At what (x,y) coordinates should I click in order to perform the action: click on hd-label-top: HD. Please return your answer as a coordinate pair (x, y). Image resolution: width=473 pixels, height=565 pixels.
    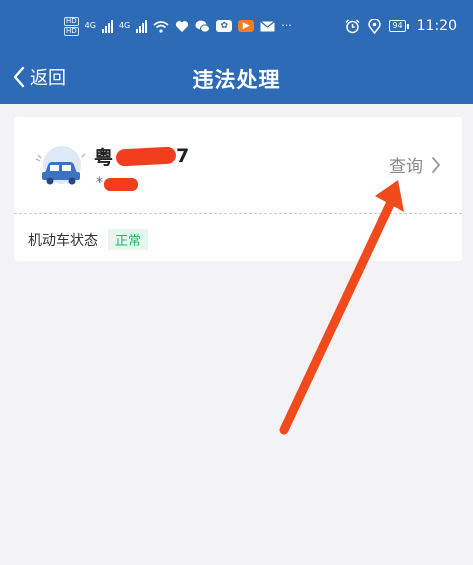
    Looking at the image, I should click on (71, 21).